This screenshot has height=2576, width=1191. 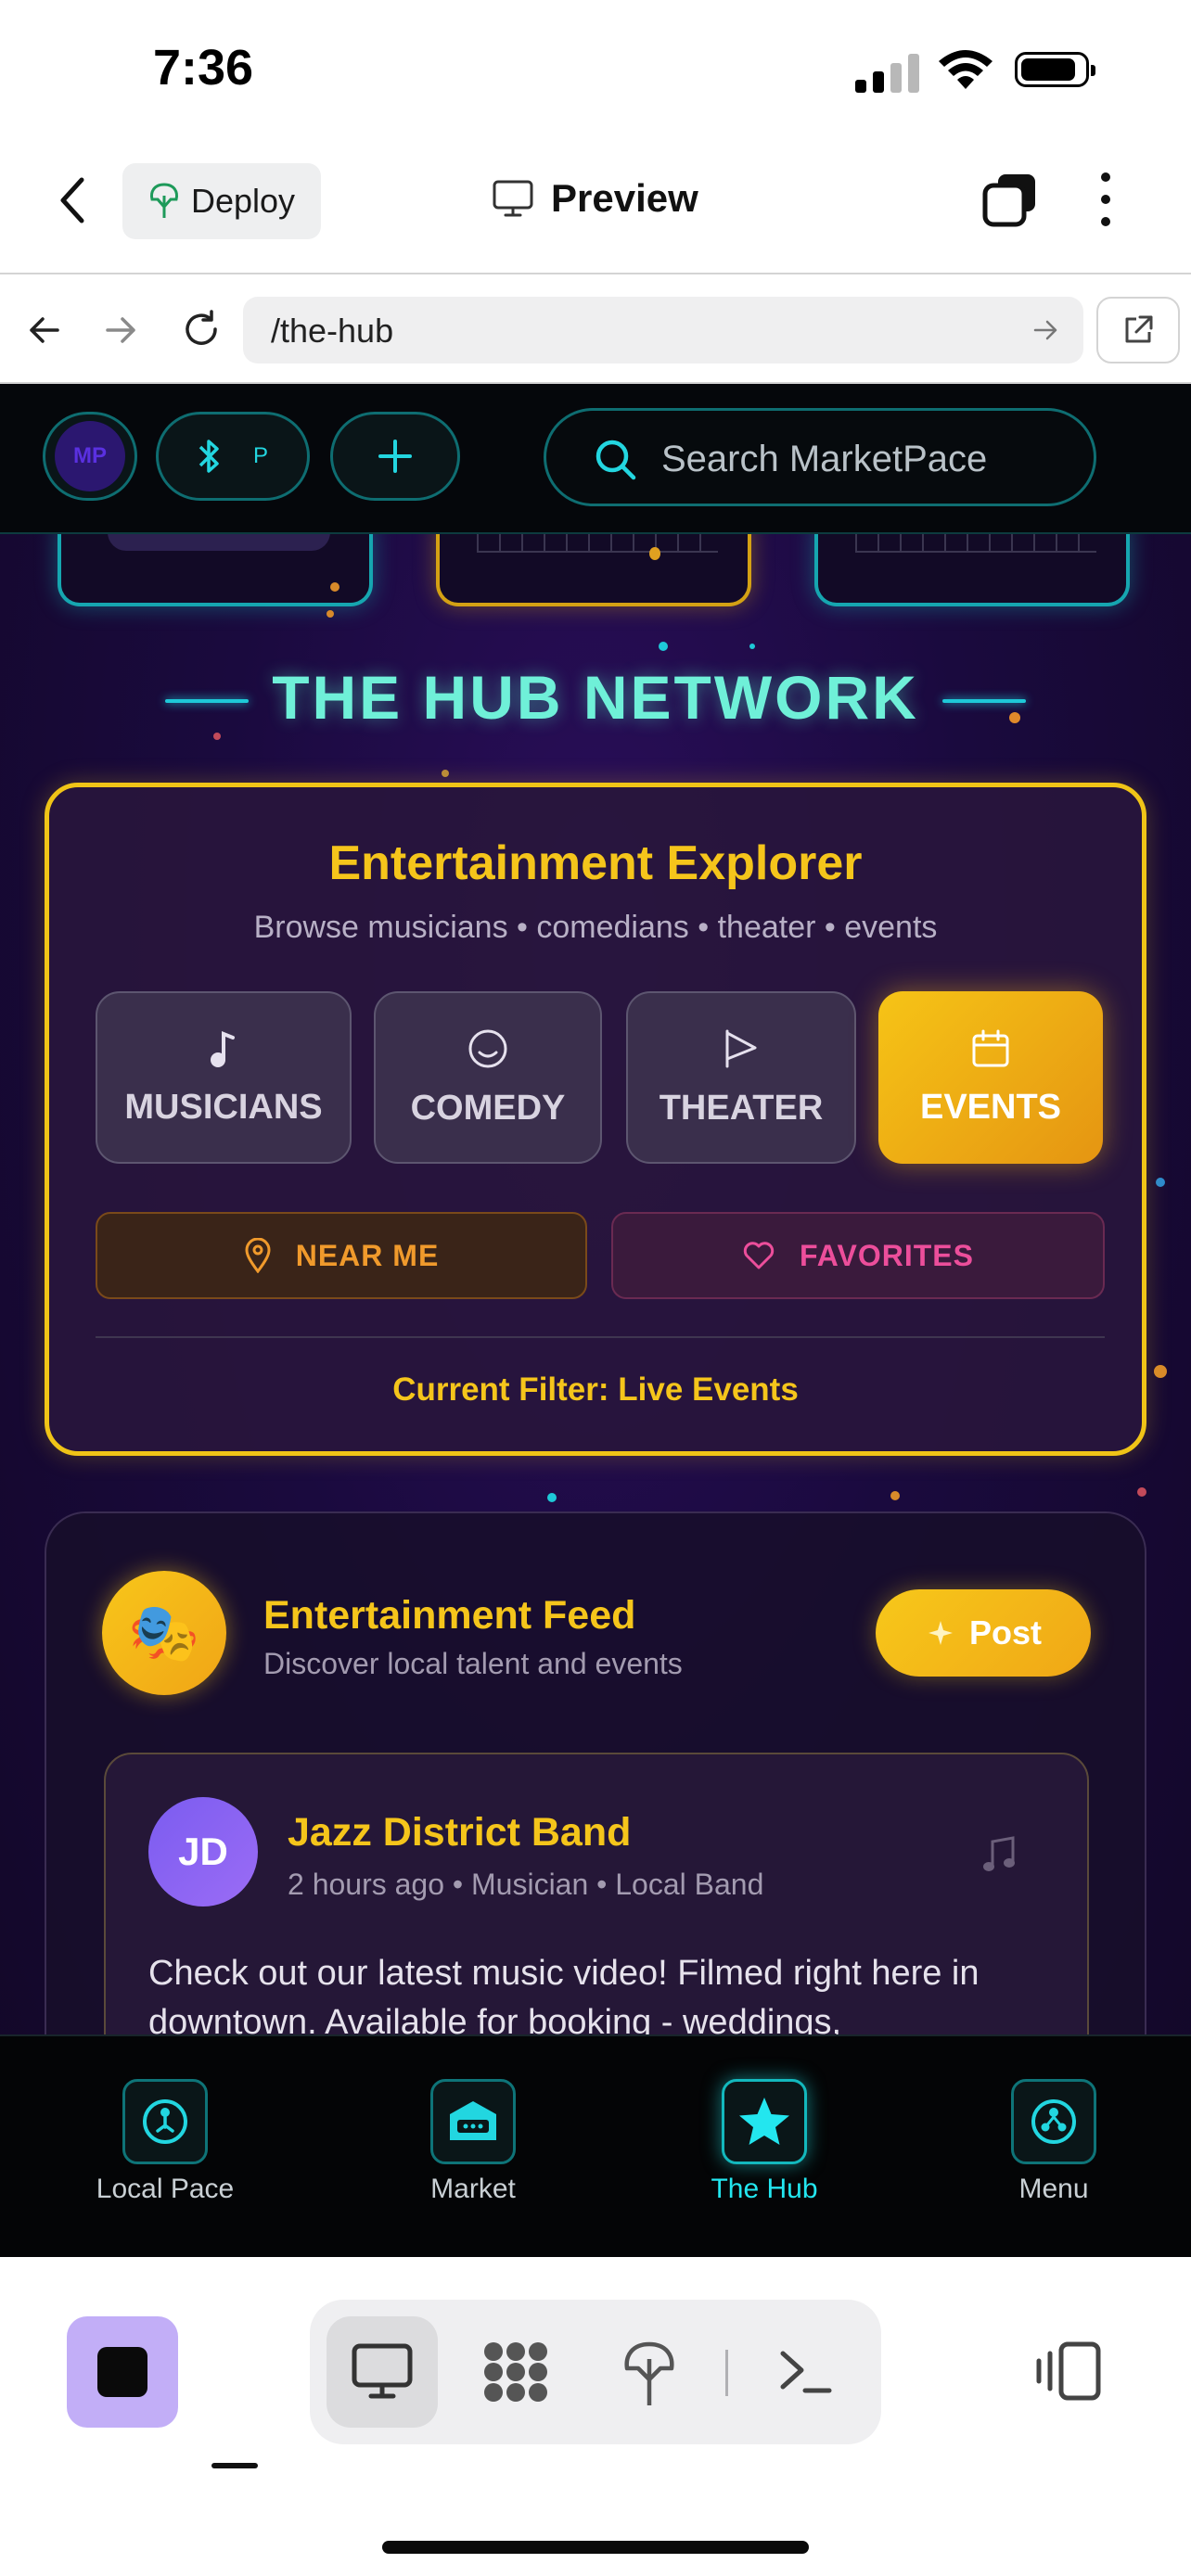 I want to click on category-comedy-button: COMEDY, so click(x=488, y=1077).